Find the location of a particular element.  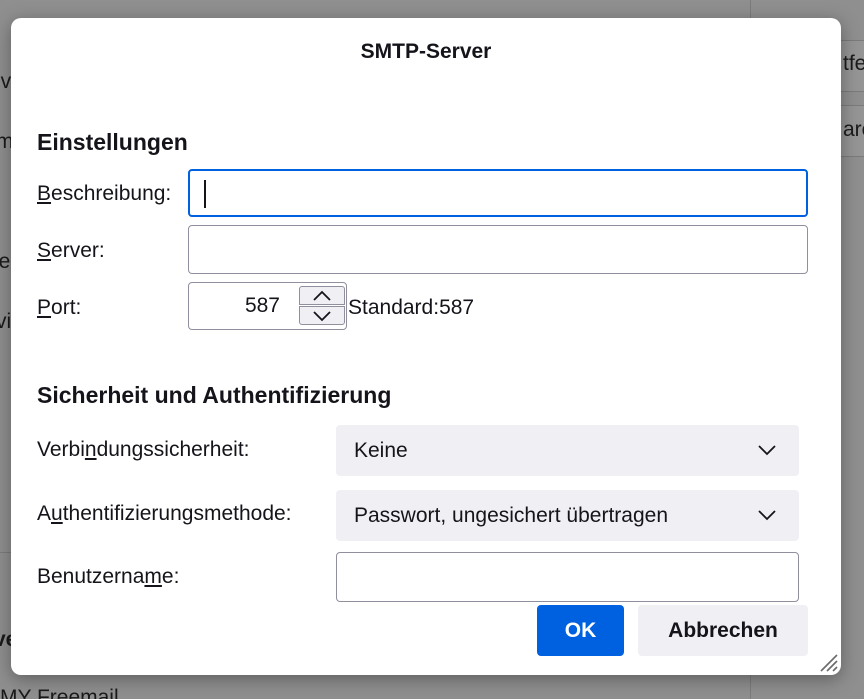

chevron-up-icon is located at coordinates (322, 295).